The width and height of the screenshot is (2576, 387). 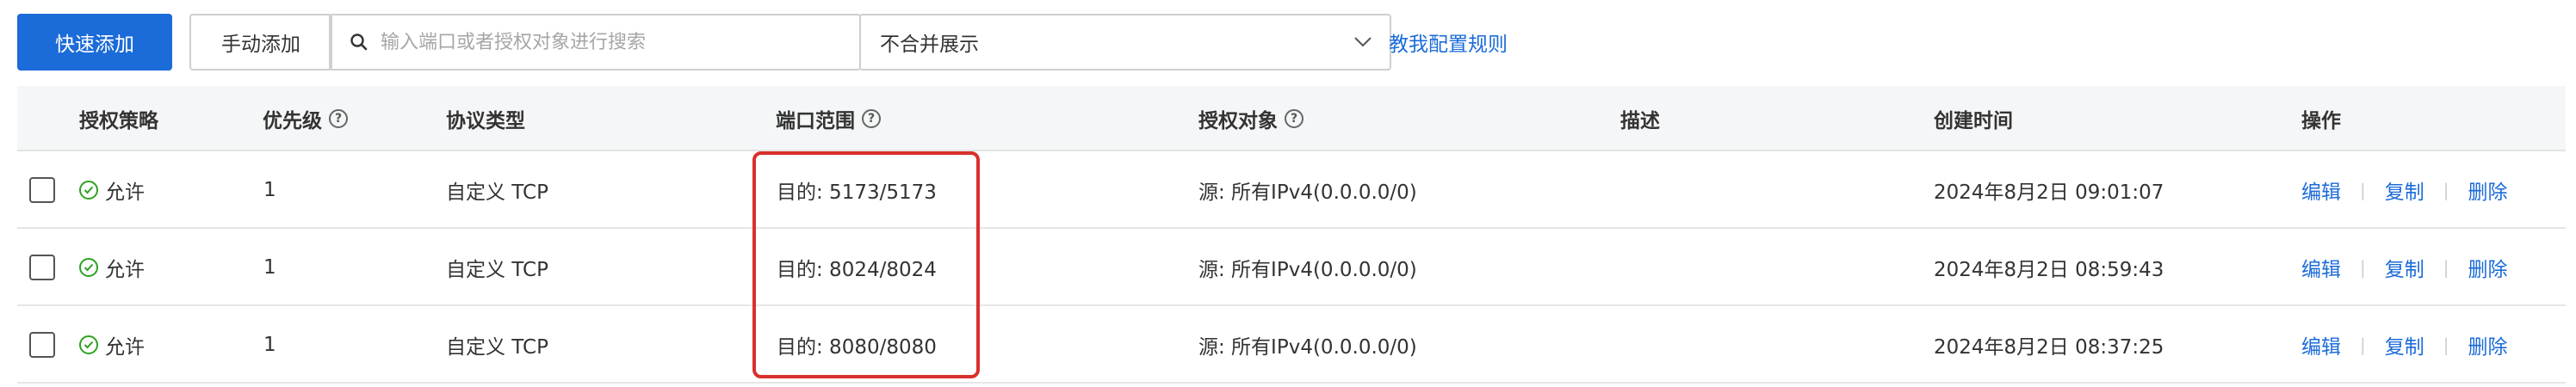 What do you see at coordinates (857, 192) in the screenshot?
I see `port-range-cell: 目的: 5173/5173` at bounding box center [857, 192].